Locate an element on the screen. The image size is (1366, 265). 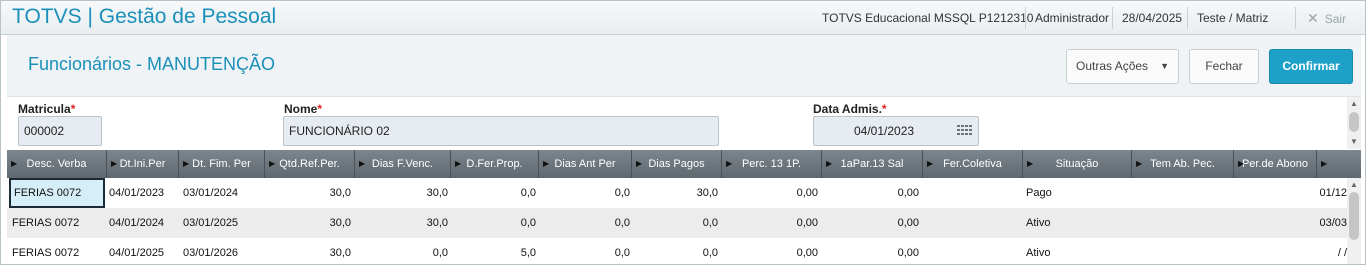
grid-cell: 01/12 is located at coordinates (1290, 193).